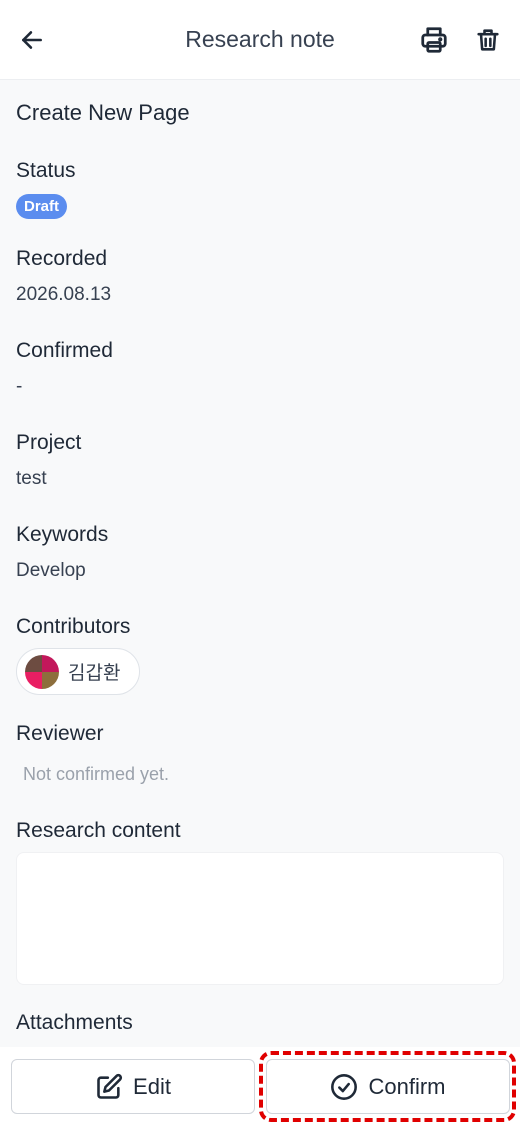 This screenshot has width=520, height=1125. Describe the element at coordinates (152, 1086) in the screenshot. I see `edit-button-label: Edit` at that location.